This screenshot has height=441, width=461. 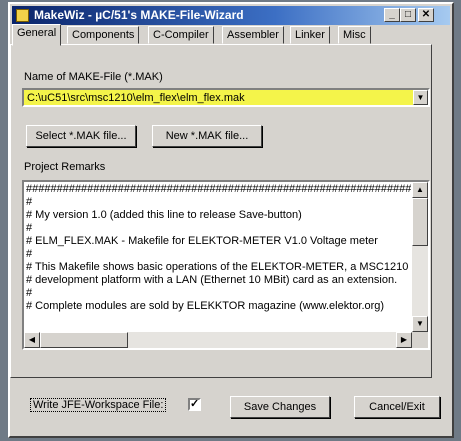 I want to click on tab-assembler: Assembler, so click(x=253, y=35).